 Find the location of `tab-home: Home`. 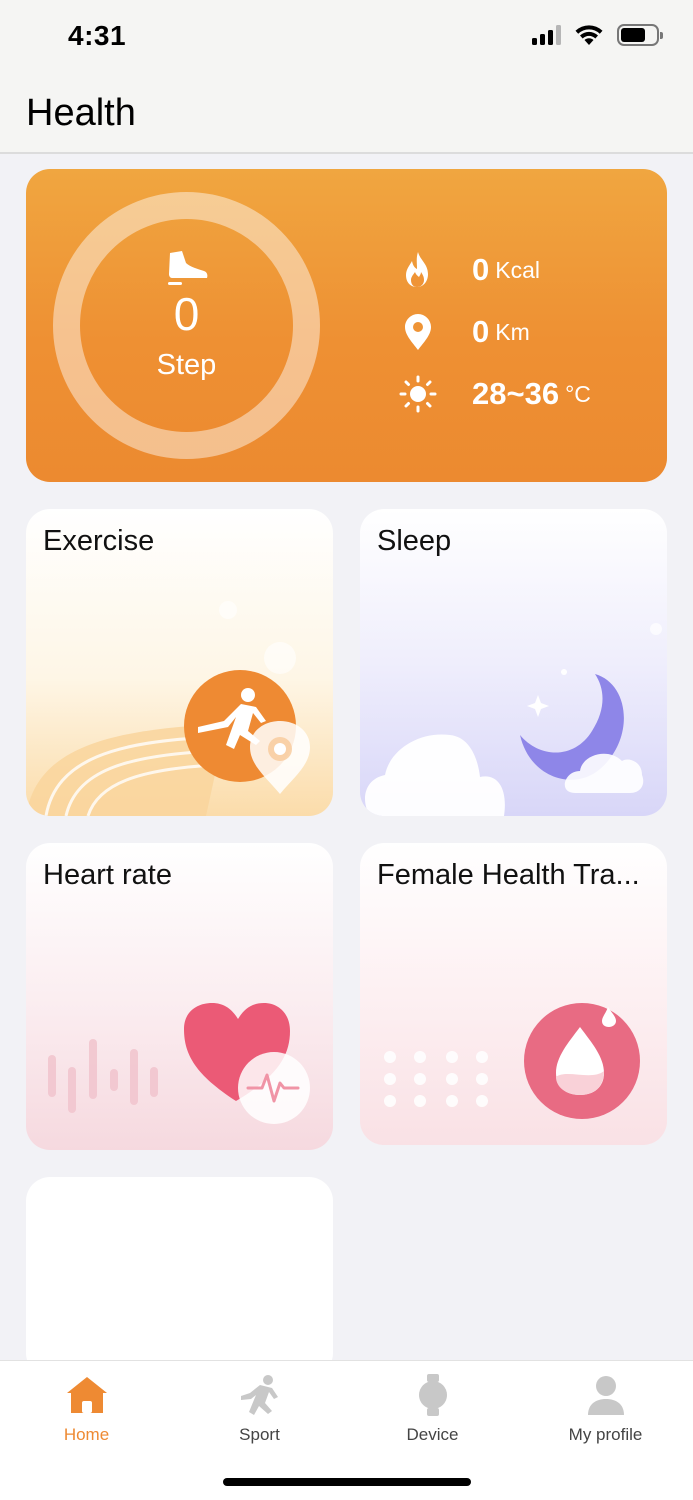

tab-home: Home is located at coordinates (86, 1409).